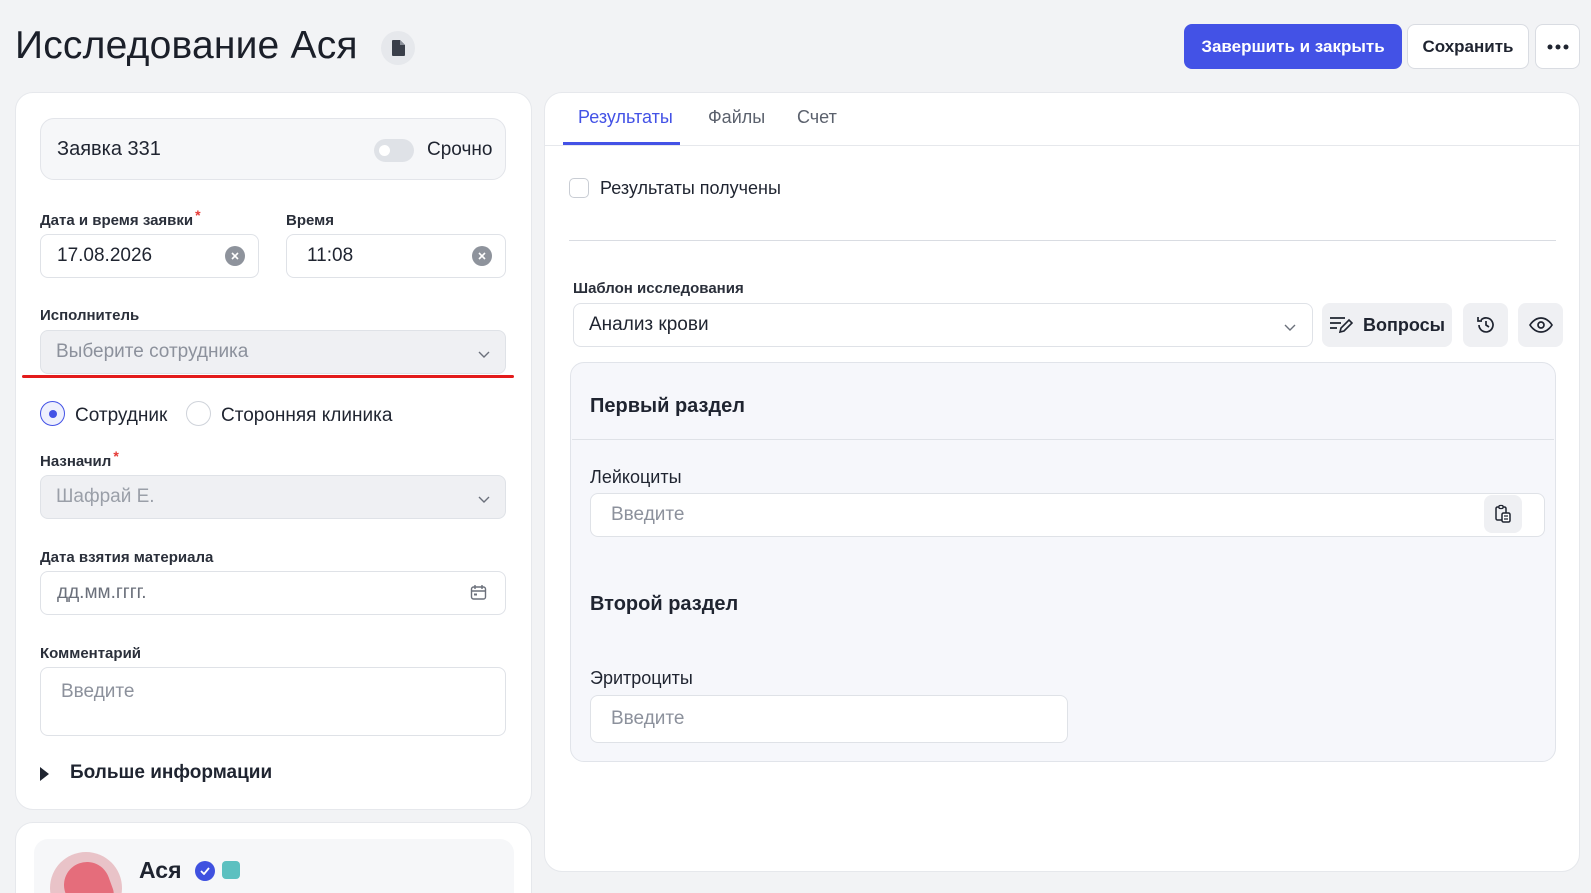 This screenshot has height=893, width=1591. Describe the element at coordinates (109, 149) in the screenshot. I see `order-label: Заявка 331` at that location.